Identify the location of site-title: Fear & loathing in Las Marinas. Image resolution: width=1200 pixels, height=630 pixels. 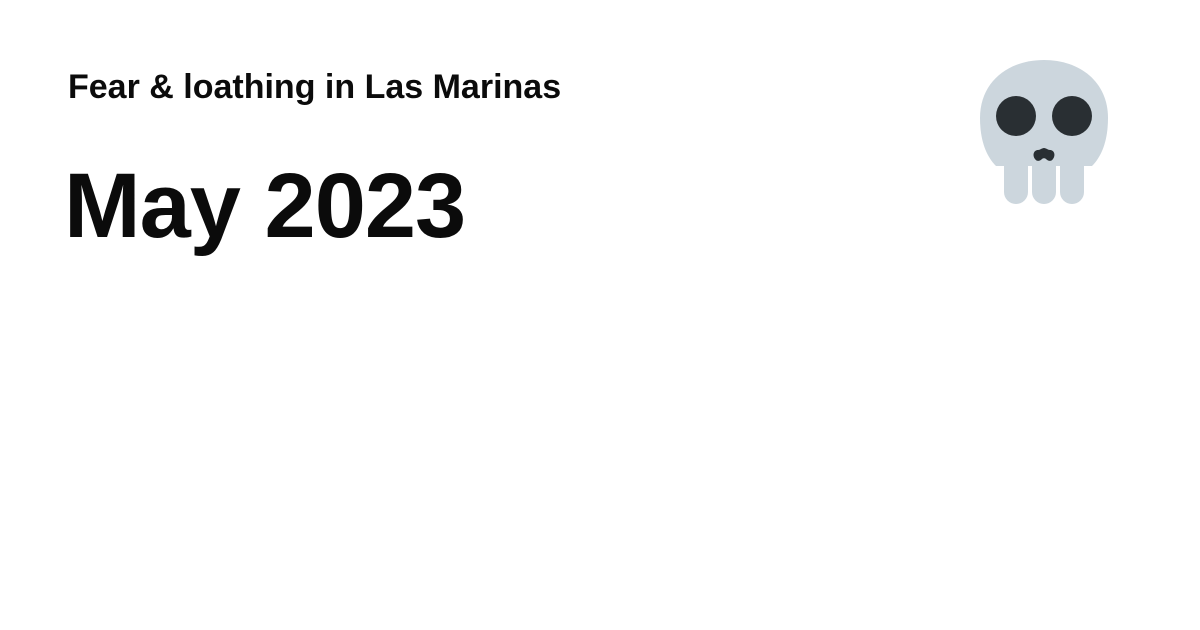
(315, 87).